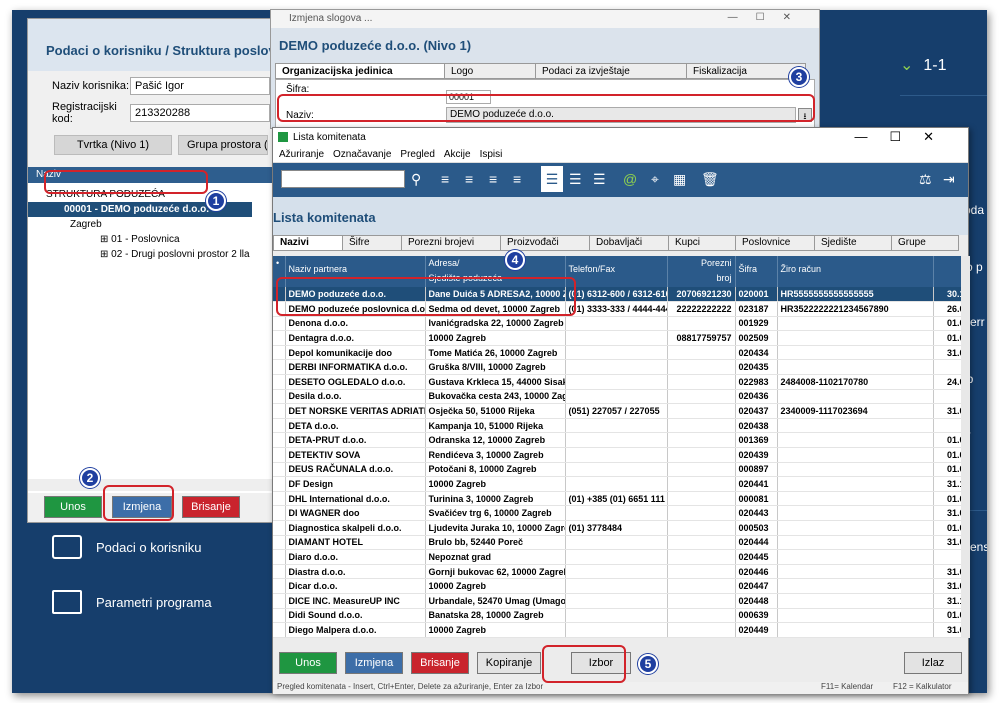 The width and height of the screenshot is (1000, 703). I want to click on tab-logo: Logo, so click(490, 71).